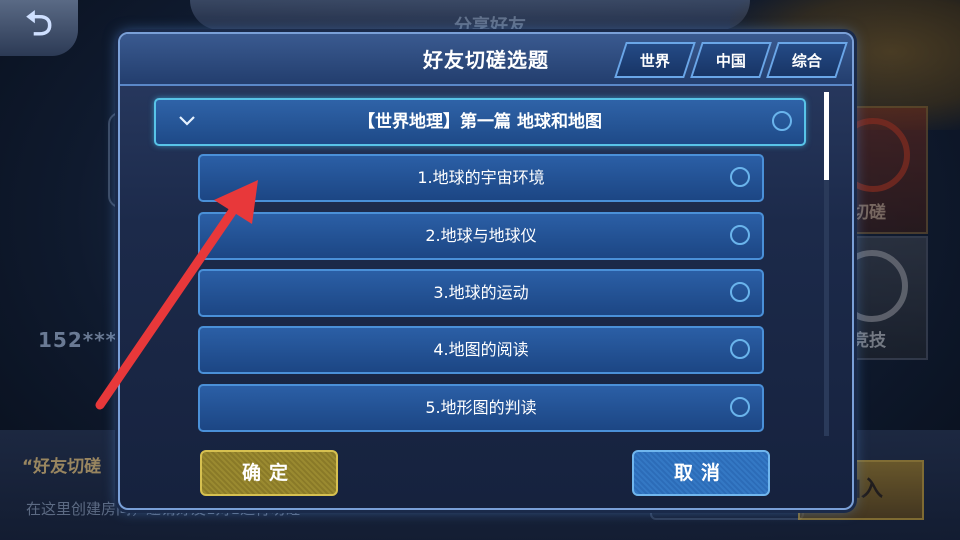 The width and height of the screenshot is (960, 540). I want to click on tab-label: 世界, so click(654, 60).